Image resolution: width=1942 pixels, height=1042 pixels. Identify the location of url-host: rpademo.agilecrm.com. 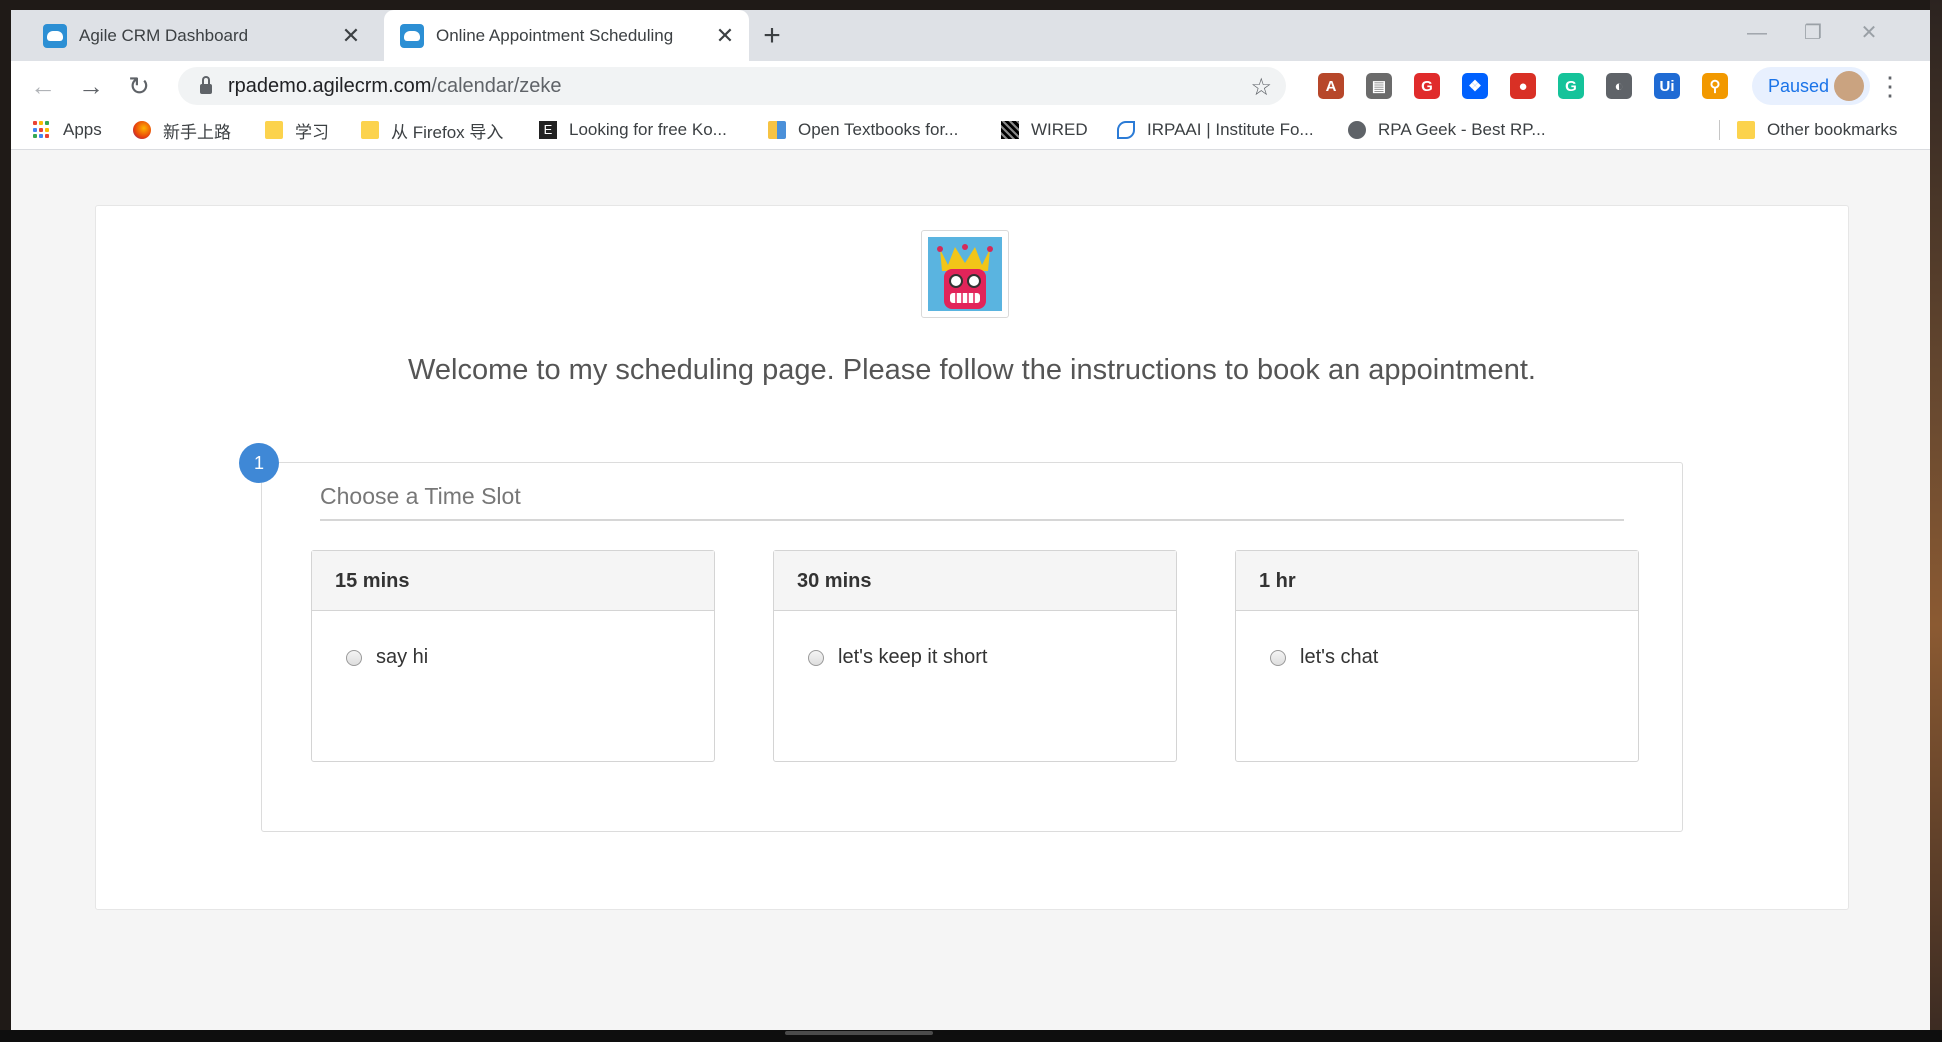
(330, 85).